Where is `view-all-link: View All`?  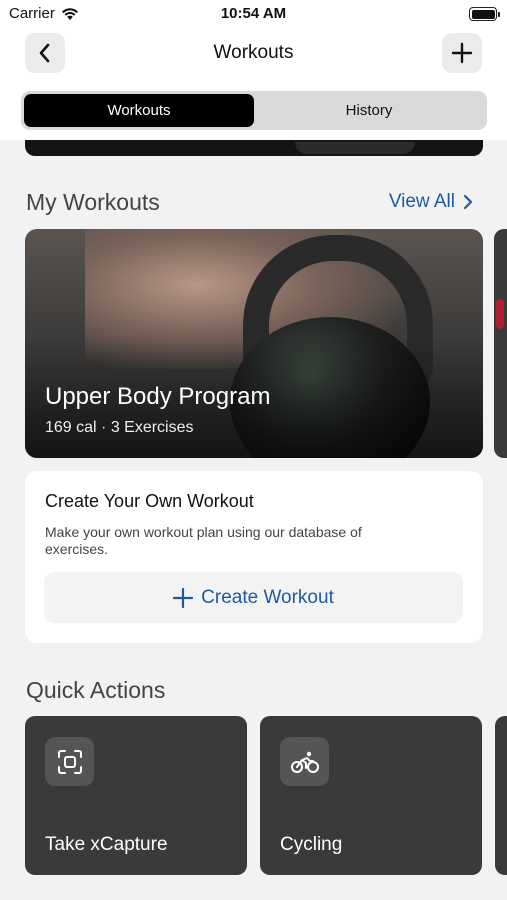
view-all-link: View All is located at coordinates (431, 202).